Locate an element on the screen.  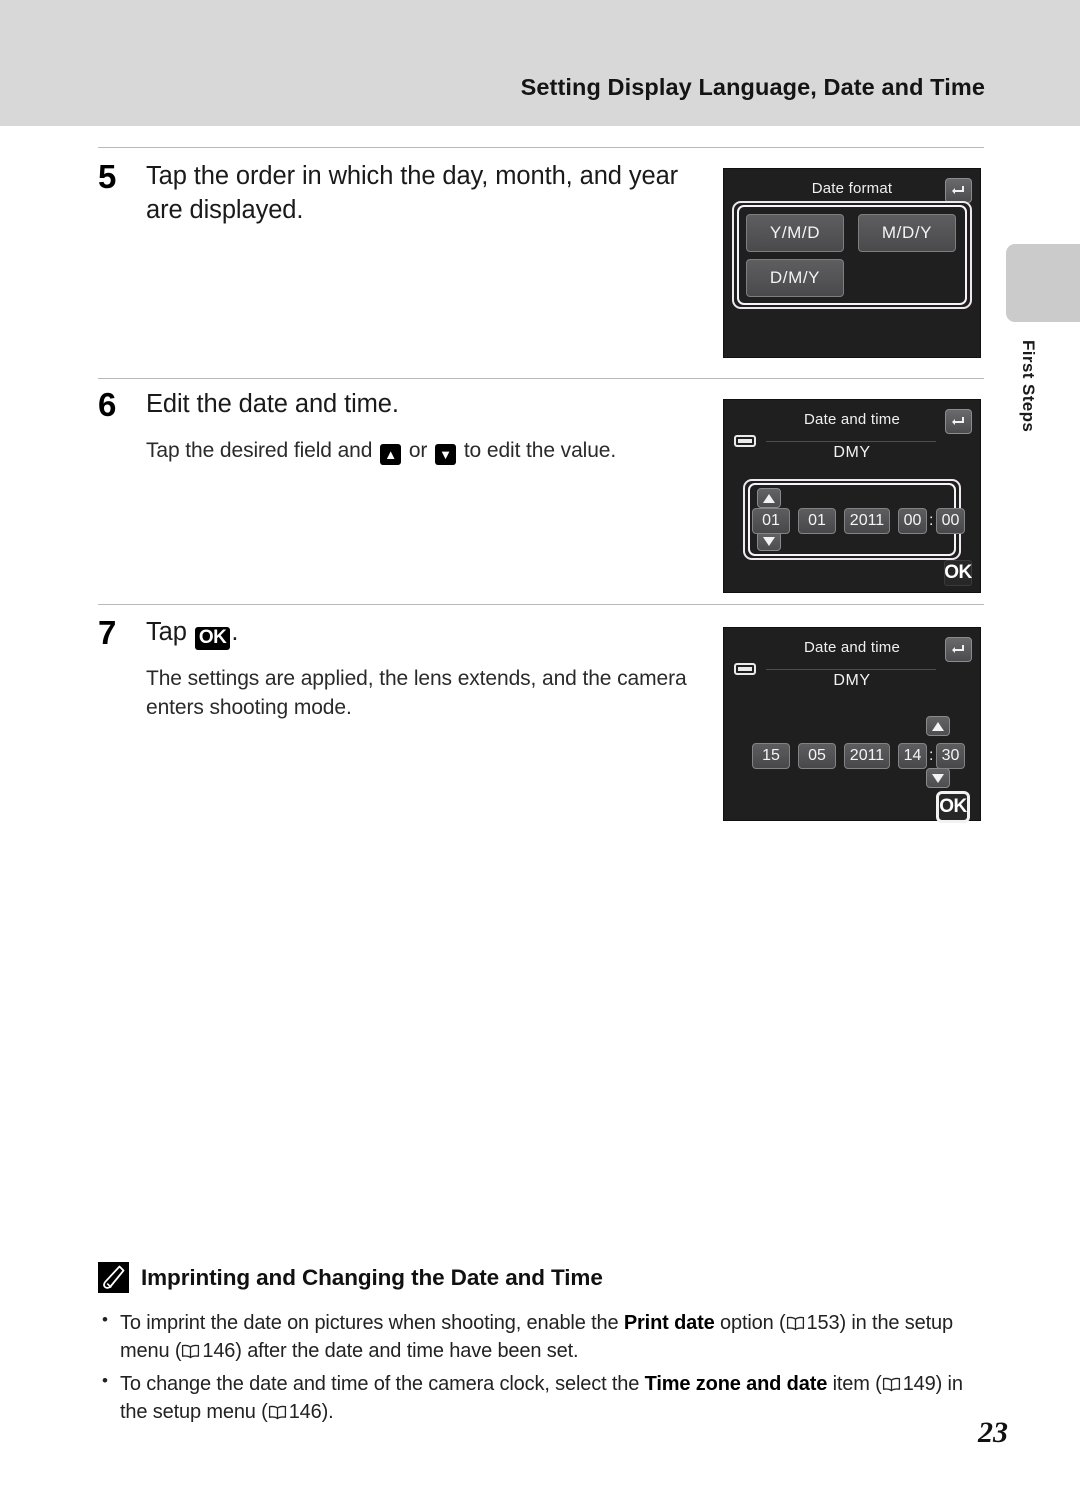
page-header-band is located at coordinates (540, 63).